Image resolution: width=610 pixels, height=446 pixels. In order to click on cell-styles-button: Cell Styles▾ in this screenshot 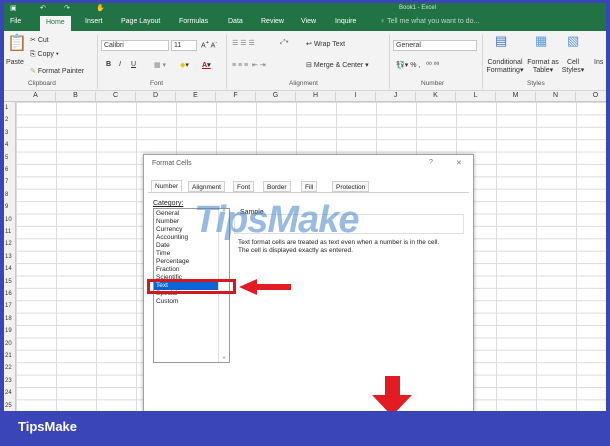, I will do `click(573, 67)`.